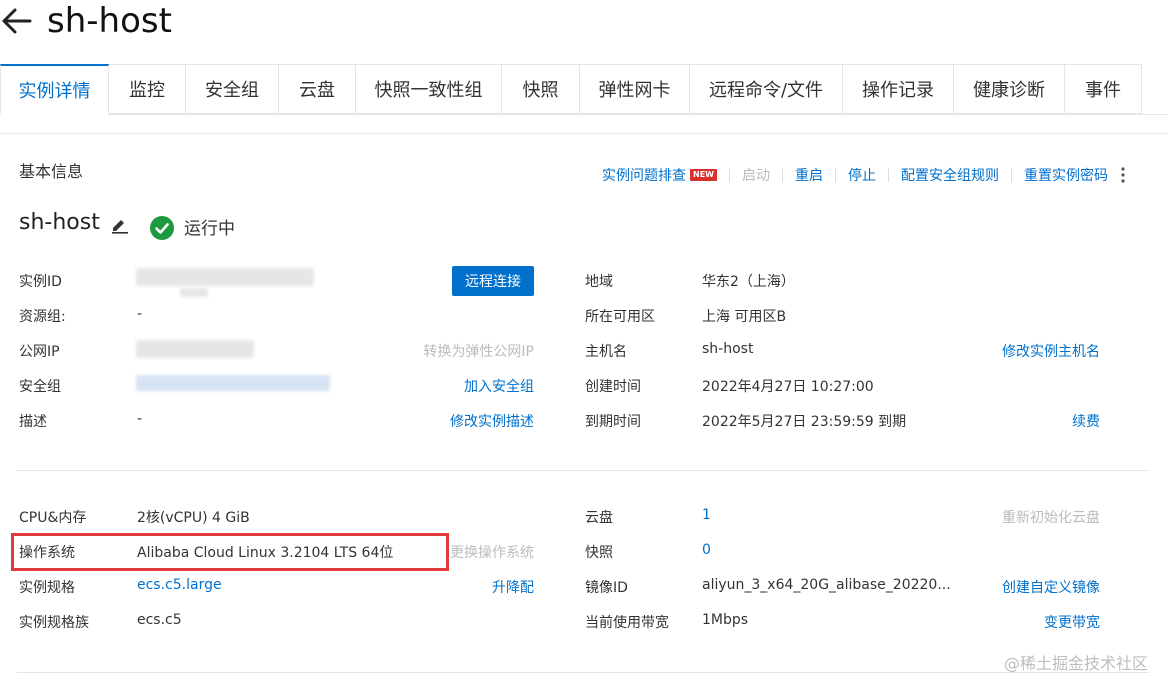 Image resolution: width=1168 pixels, height=692 pixels. What do you see at coordinates (429, 89) in the screenshot?
I see `tab-snapshot-consistency-group: 快照一致性组` at bounding box center [429, 89].